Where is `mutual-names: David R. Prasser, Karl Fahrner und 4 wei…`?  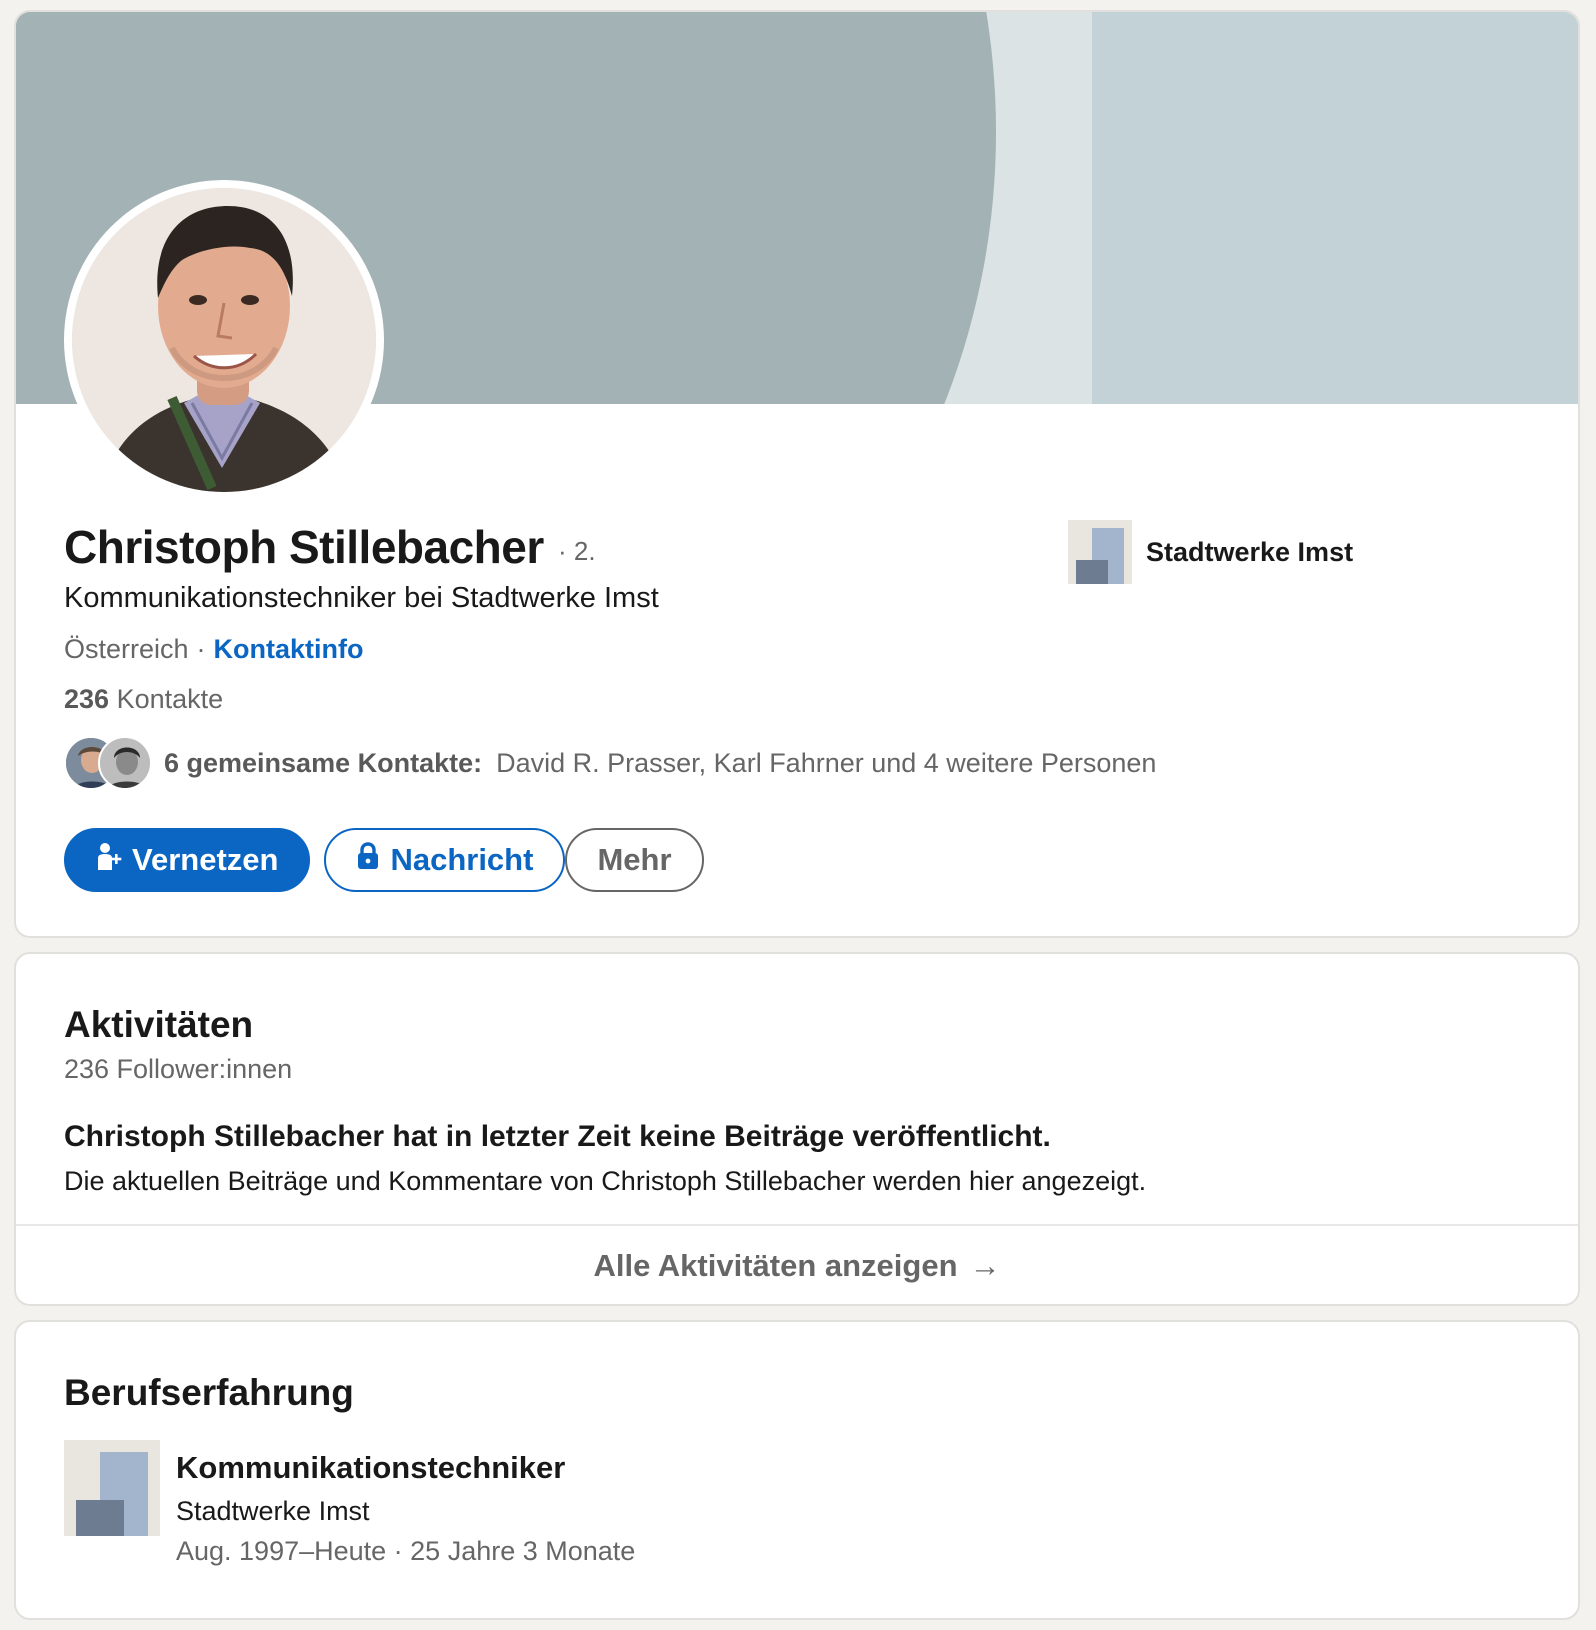
mutual-names: David R. Prasser, Karl Fahrner und 4 wei… is located at coordinates (826, 762).